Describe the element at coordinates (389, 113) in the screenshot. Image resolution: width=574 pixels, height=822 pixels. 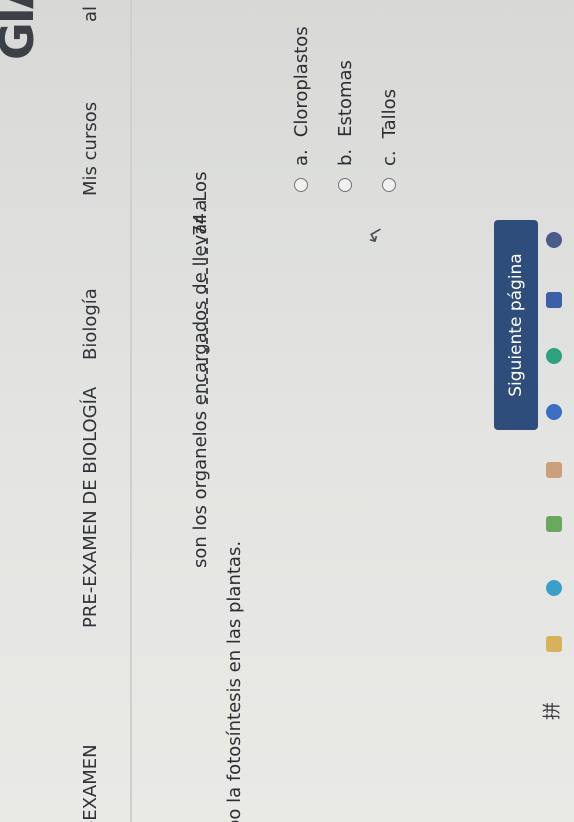
I see `option-label: Tallos` at that location.